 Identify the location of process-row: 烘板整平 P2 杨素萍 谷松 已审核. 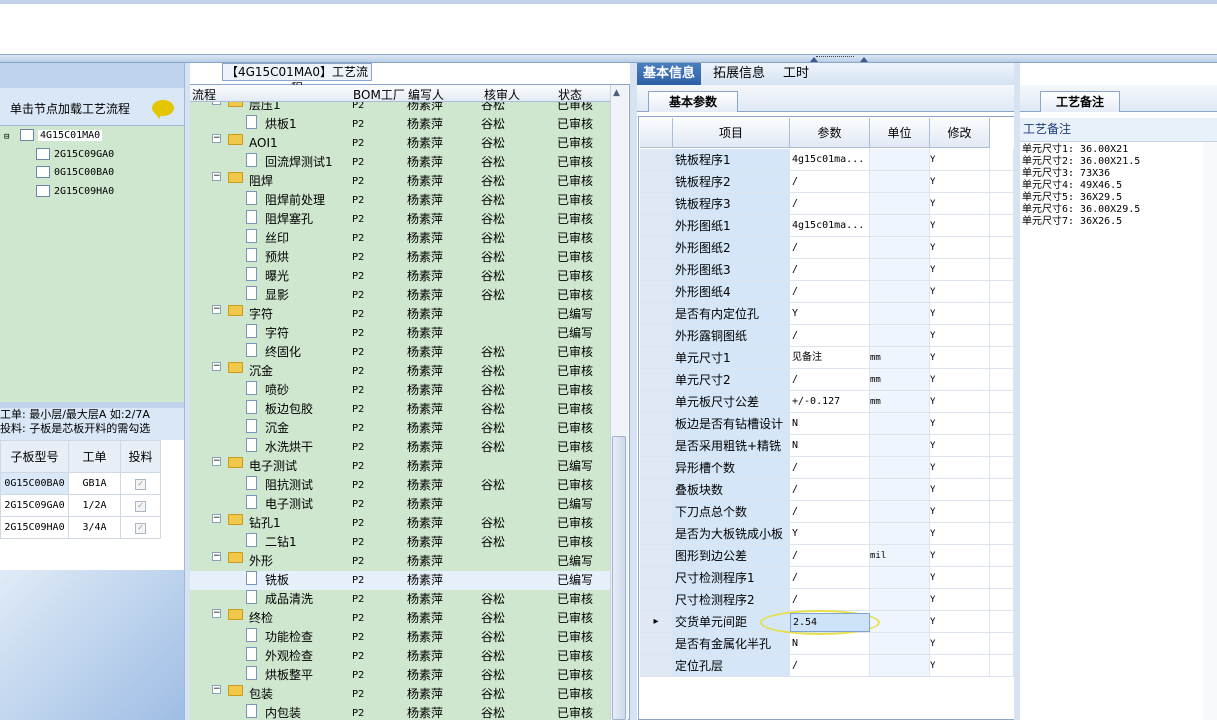
(400, 675).